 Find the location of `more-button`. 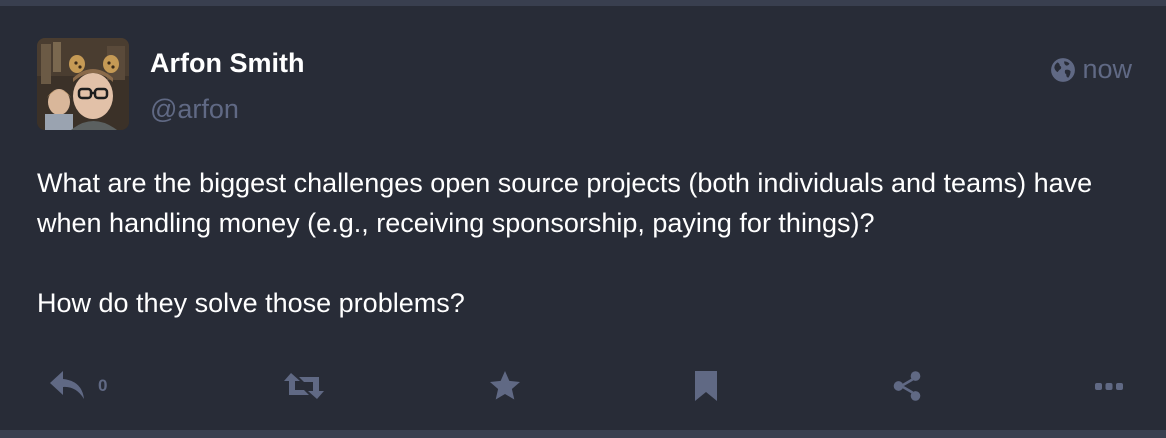

more-button is located at coordinates (1109, 386).